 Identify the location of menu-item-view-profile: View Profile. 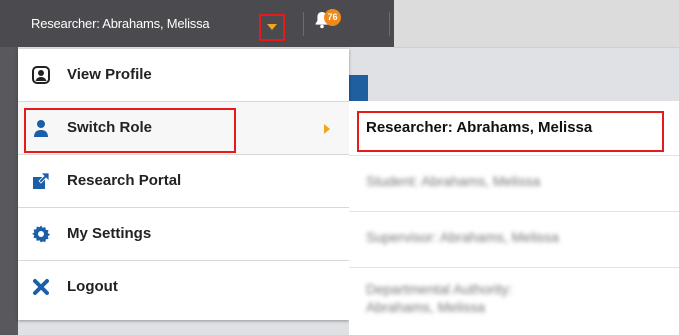
(183, 75).